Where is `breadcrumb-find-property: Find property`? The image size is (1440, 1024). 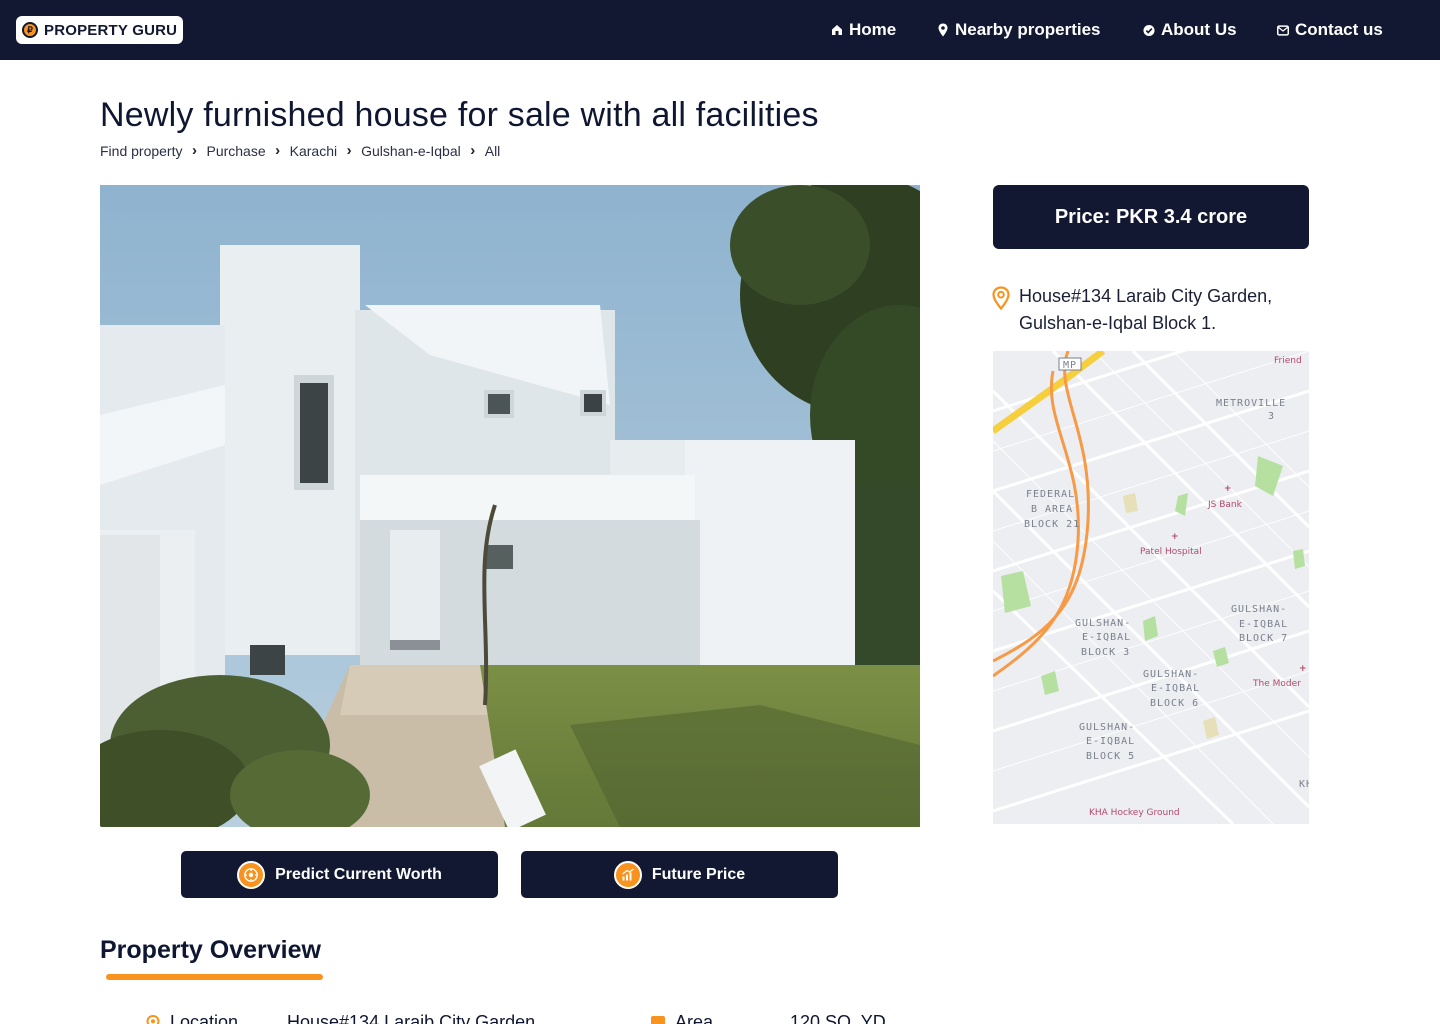
breadcrumb-find-property: Find property is located at coordinates (141, 151).